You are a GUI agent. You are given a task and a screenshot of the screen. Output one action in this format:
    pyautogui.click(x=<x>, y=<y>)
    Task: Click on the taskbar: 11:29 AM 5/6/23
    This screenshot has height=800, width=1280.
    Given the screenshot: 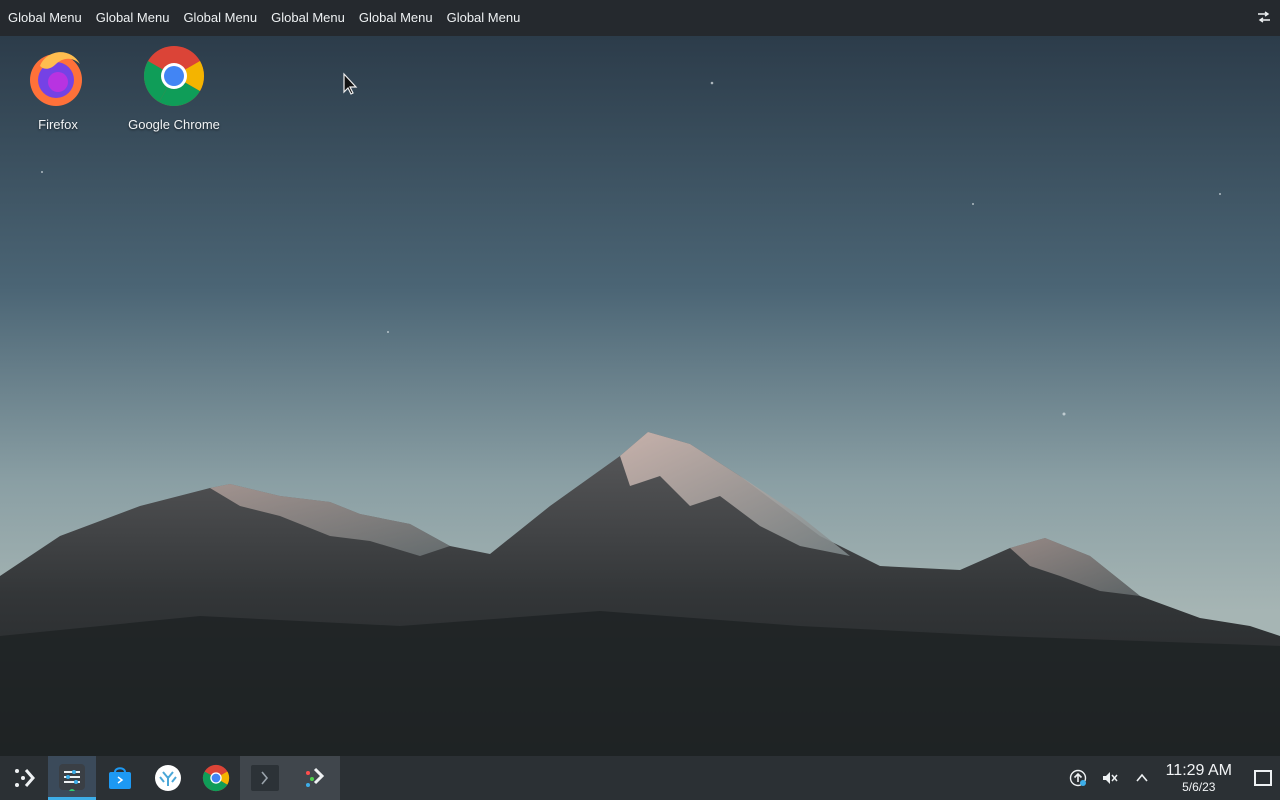 What is the action you would take?
    pyautogui.click(x=640, y=778)
    